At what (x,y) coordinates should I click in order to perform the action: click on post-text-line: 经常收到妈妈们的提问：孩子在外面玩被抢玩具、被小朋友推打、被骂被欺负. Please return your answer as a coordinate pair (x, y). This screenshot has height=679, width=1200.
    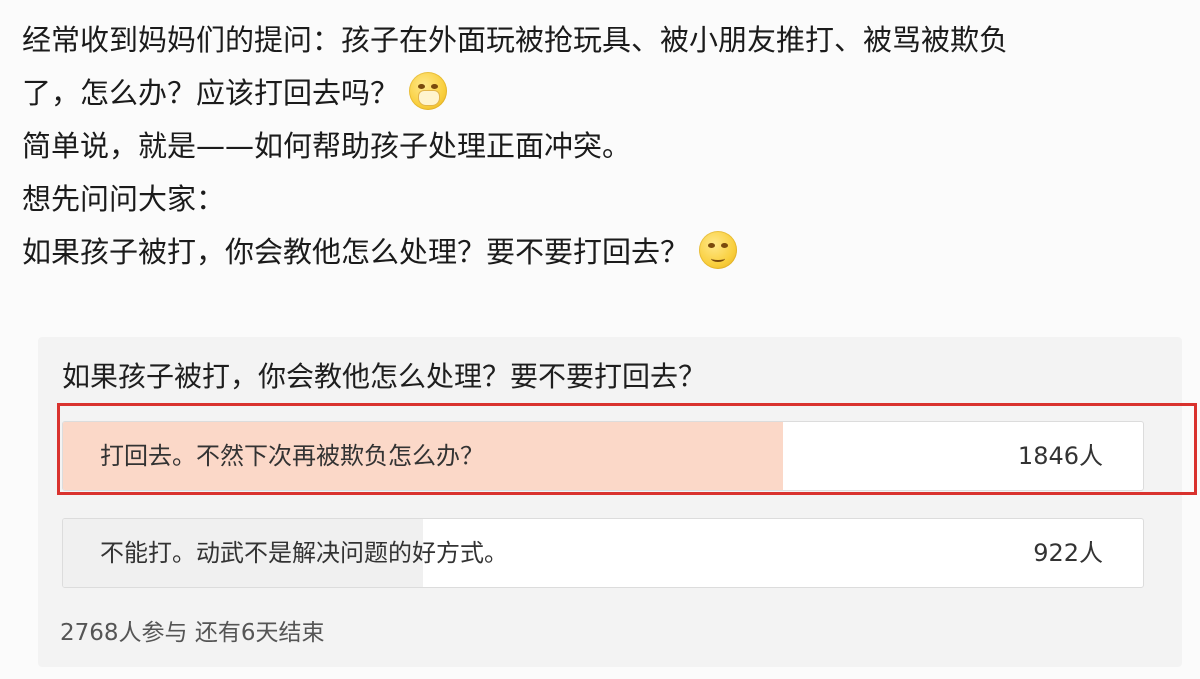
    Looking at the image, I should click on (515, 40).